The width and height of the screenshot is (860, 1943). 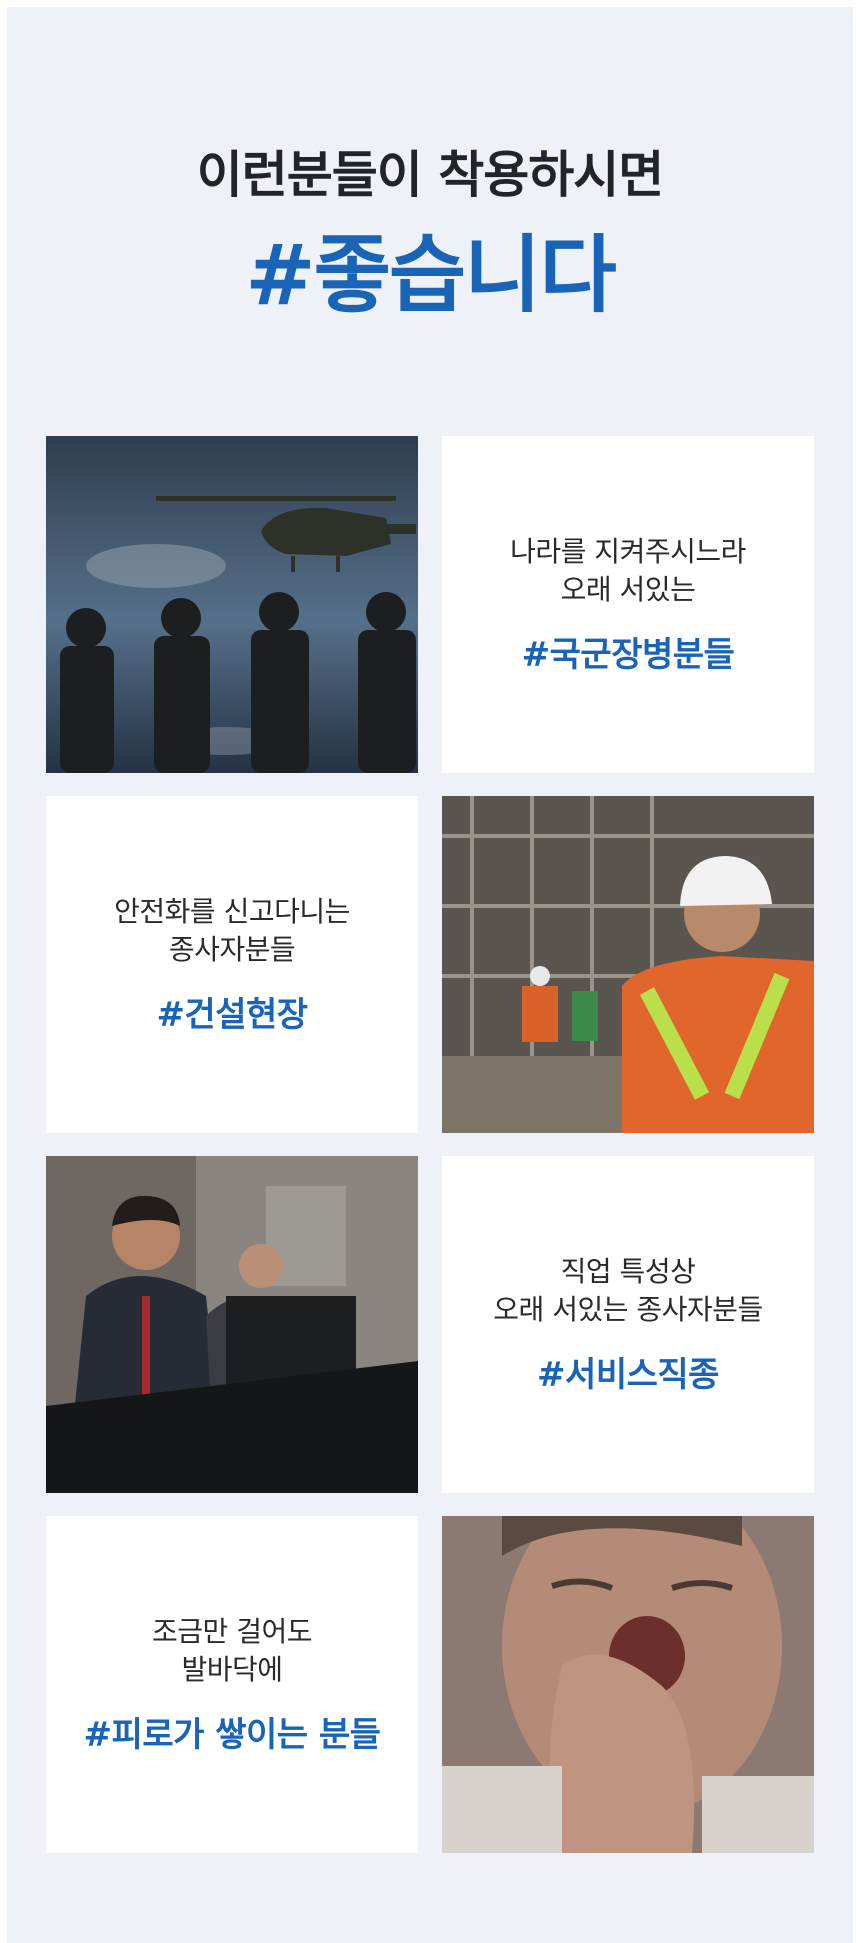 What do you see at coordinates (628, 551) in the screenshot?
I see `card-line: 나라를 지켜주시느라` at bounding box center [628, 551].